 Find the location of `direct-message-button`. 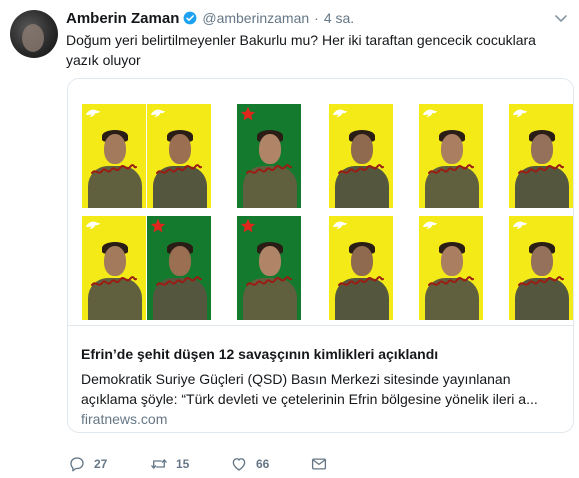

direct-message-button is located at coordinates (319, 464).